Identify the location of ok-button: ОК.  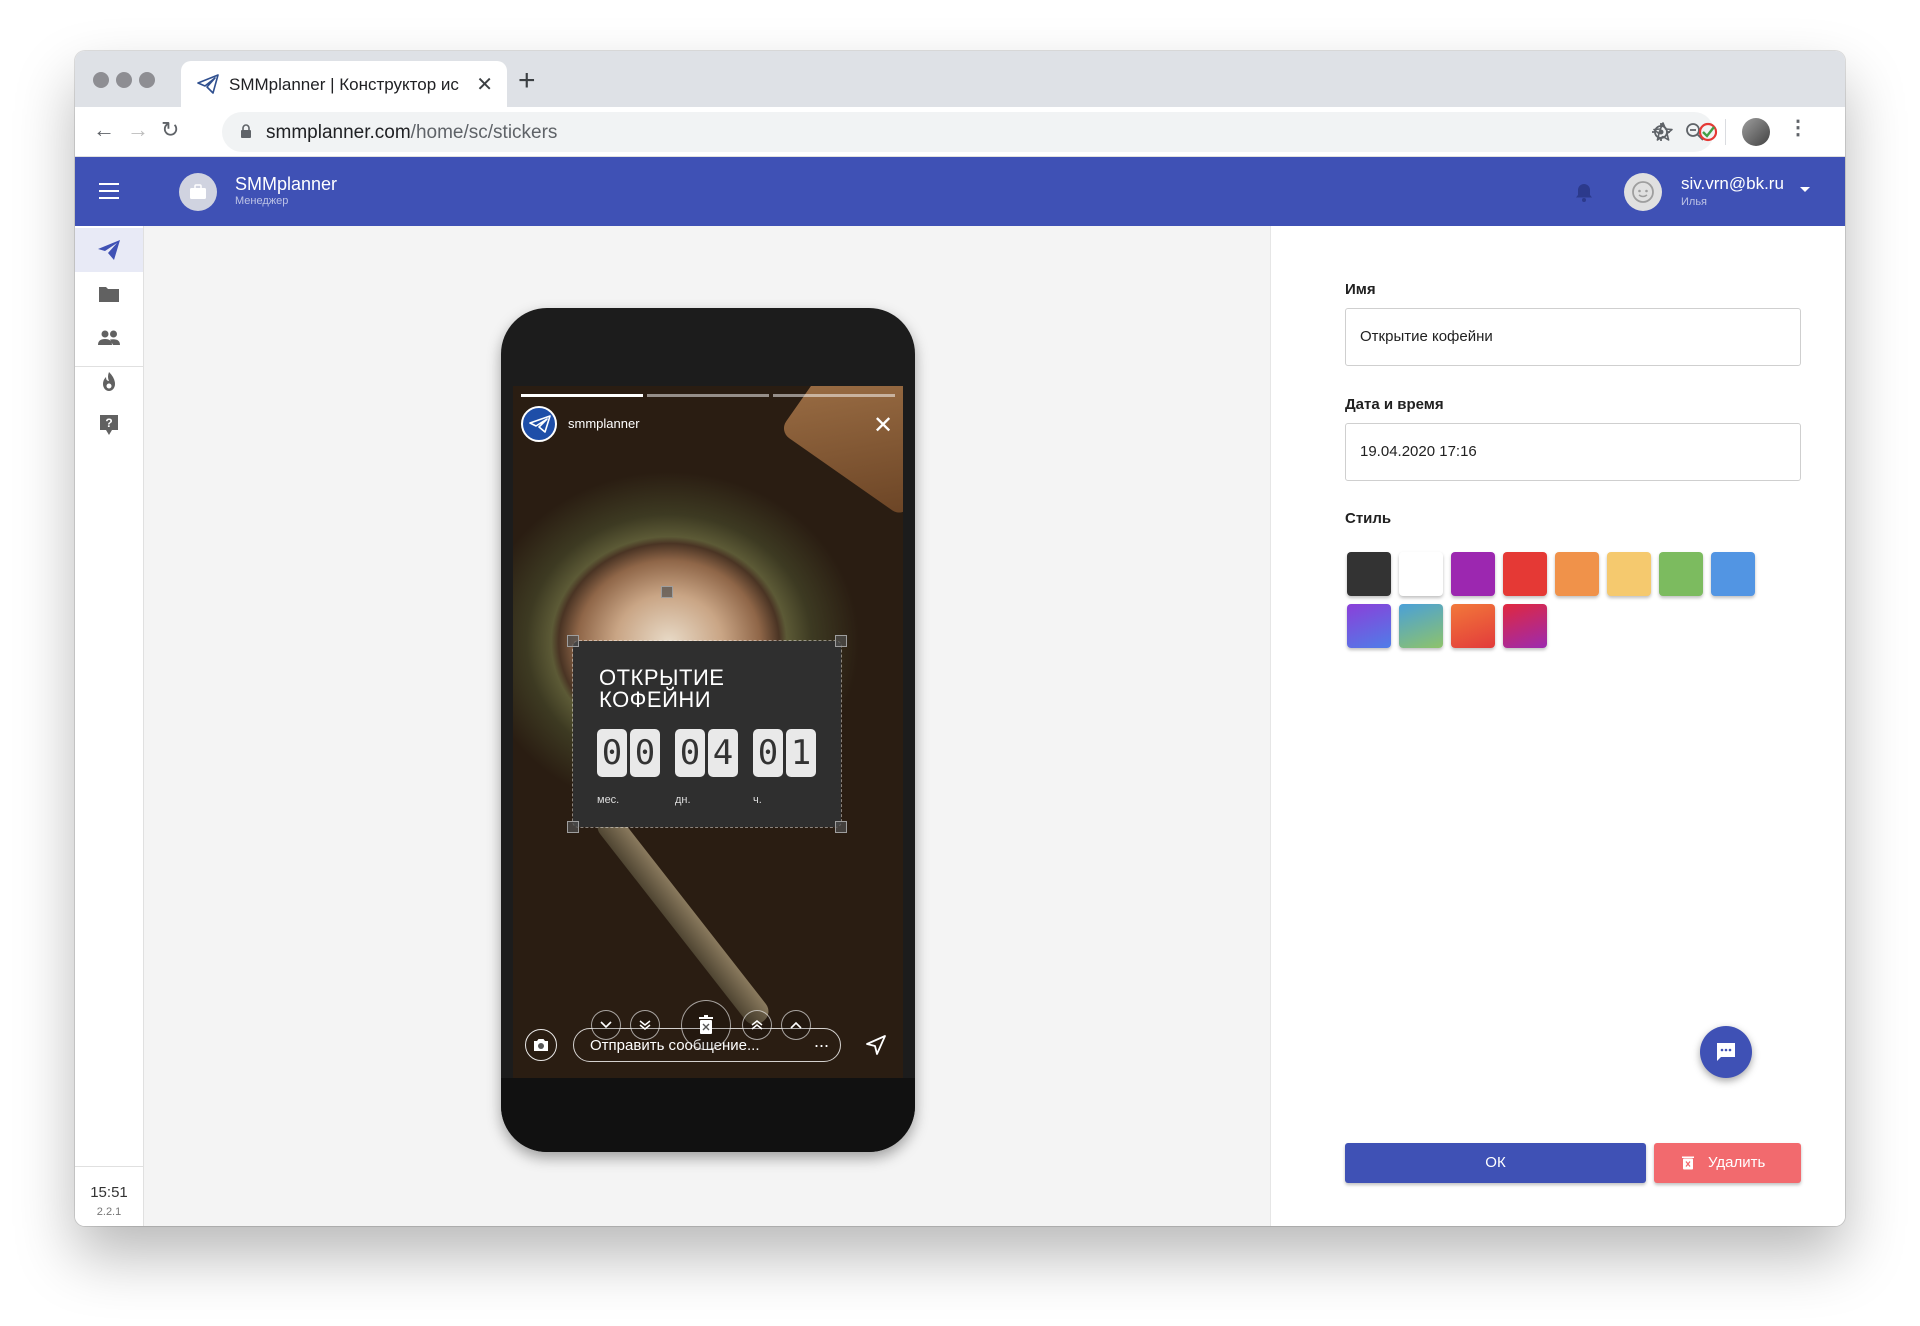
(1495, 1163).